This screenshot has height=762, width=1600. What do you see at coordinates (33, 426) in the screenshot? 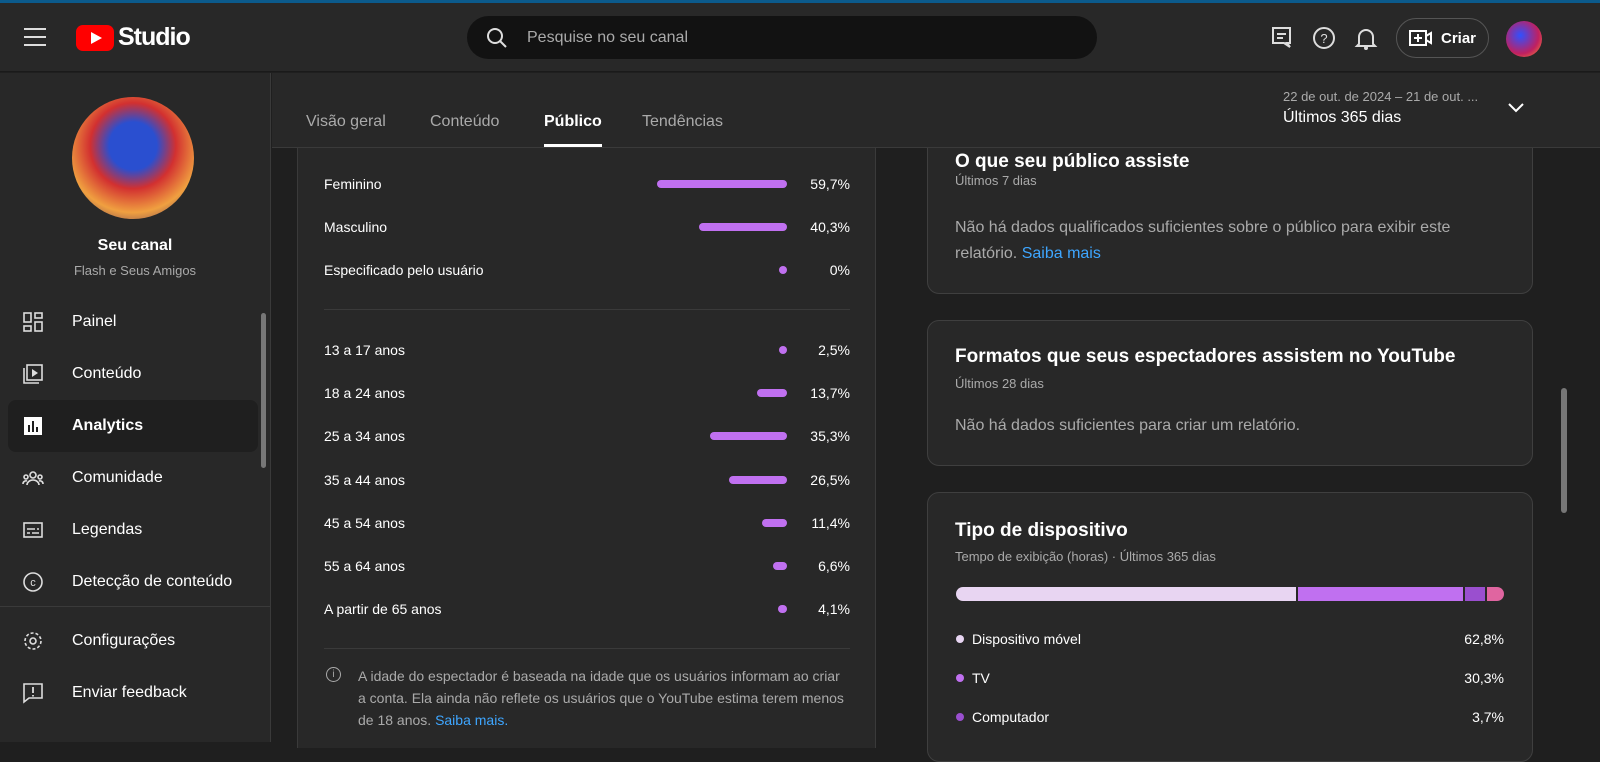
I see `analytics-icon` at bounding box center [33, 426].